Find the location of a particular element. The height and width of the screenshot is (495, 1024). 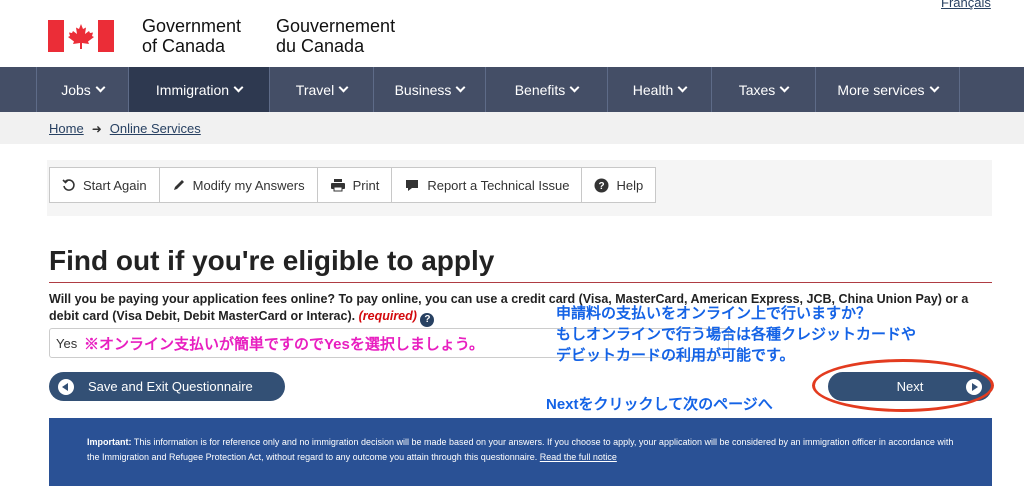

report-issue-button: Report a Technical Issue is located at coordinates (487, 185).